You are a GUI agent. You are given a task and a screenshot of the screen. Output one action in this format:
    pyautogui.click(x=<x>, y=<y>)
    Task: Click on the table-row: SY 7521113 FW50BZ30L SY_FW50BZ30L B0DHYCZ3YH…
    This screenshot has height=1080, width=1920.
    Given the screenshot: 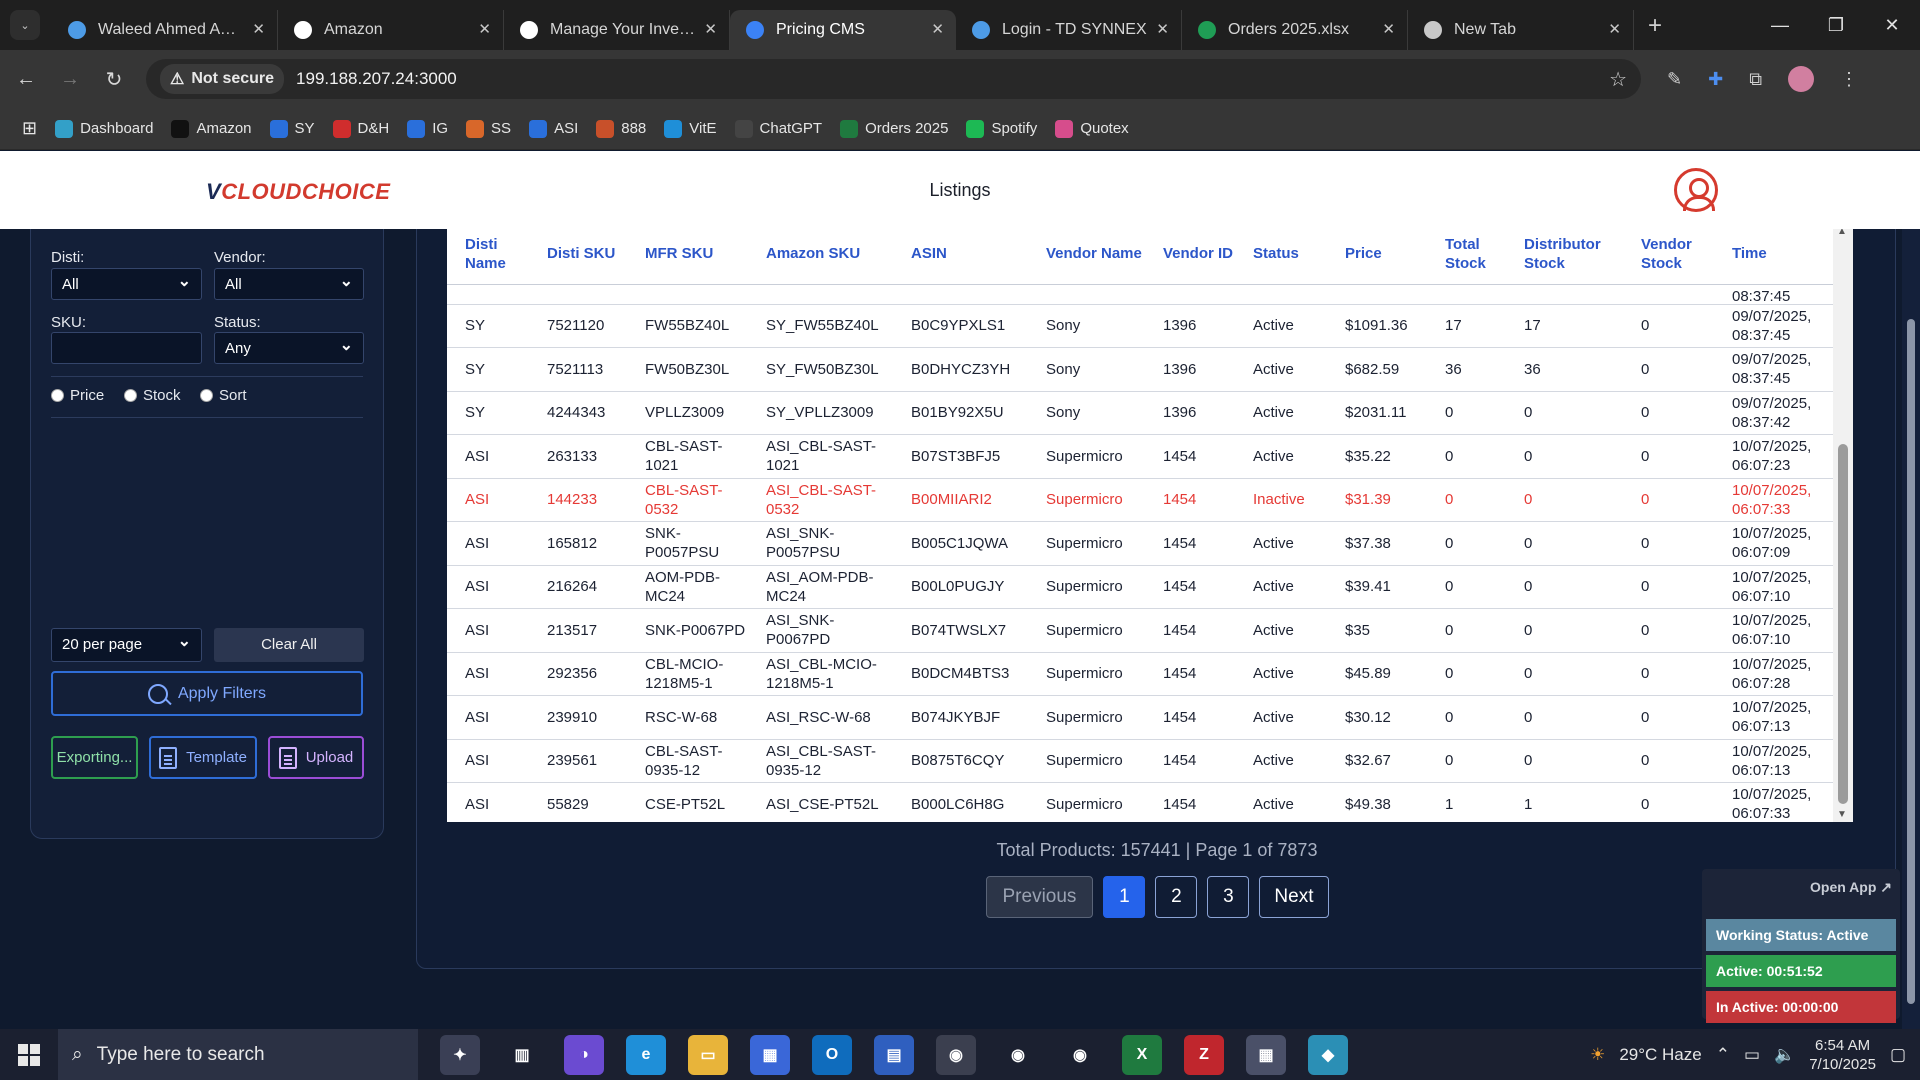 What is the action you would take?
    pyautogui.click(x=1140, y=369)
    